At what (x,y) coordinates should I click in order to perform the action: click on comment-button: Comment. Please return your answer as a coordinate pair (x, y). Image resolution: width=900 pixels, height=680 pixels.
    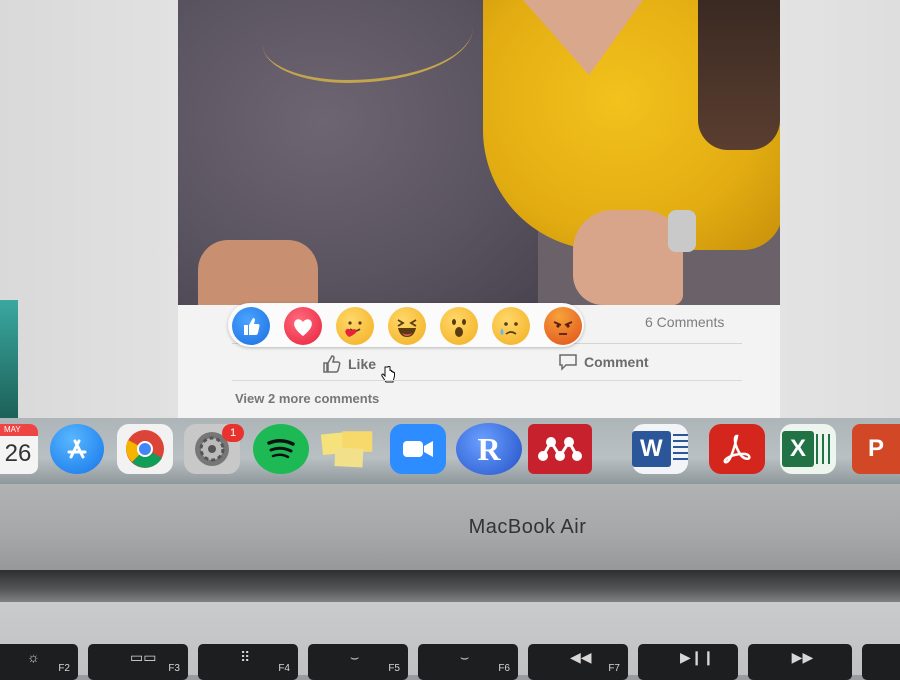
    Looking at the image, I should click on (603, 362).